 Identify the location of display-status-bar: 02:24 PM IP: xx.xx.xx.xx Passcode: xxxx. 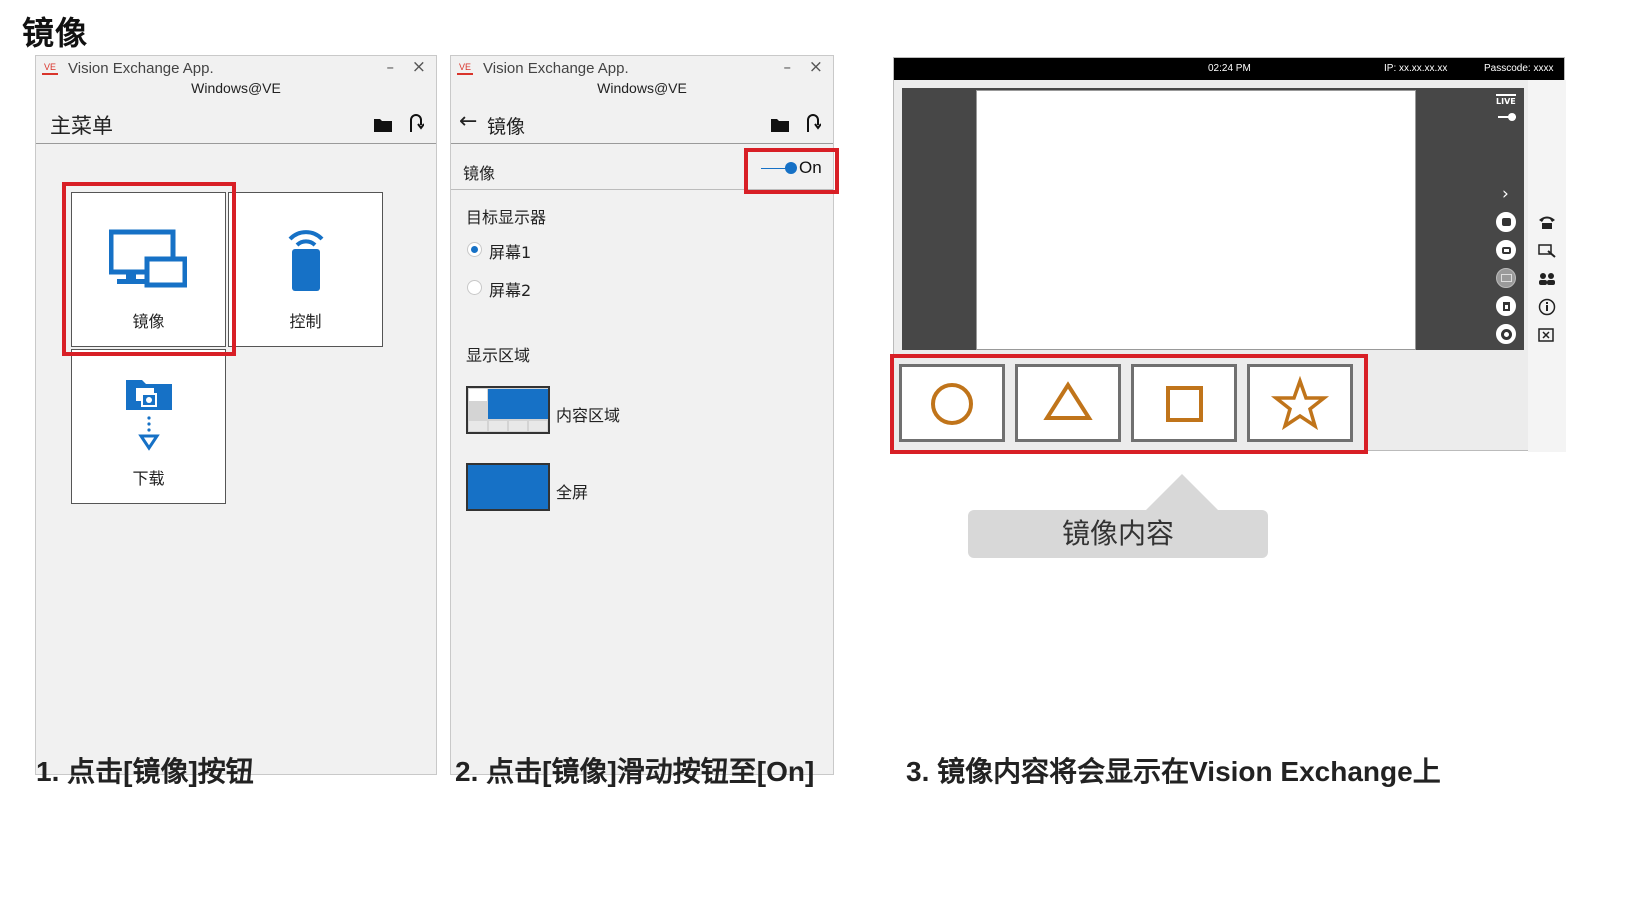
(1229, 69).